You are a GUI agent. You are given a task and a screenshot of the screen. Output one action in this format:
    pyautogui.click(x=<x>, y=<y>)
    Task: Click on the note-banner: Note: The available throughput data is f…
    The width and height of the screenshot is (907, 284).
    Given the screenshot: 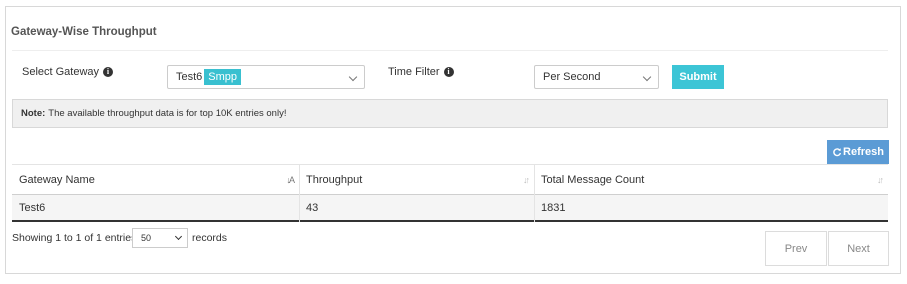 What is the action you would take?
    pyautogui.click(x=450, y=113)
    